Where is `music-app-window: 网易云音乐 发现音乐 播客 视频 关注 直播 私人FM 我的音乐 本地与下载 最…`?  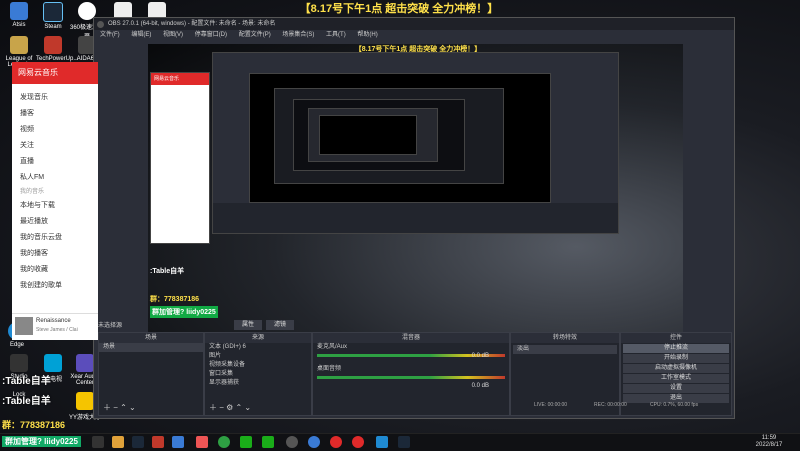
music-app-window: 网易云音乐 发现音乐 播客 视频 关注 直播 私人FM 我的音乐 本地与下载 最… is located at coordinates (55, 201).